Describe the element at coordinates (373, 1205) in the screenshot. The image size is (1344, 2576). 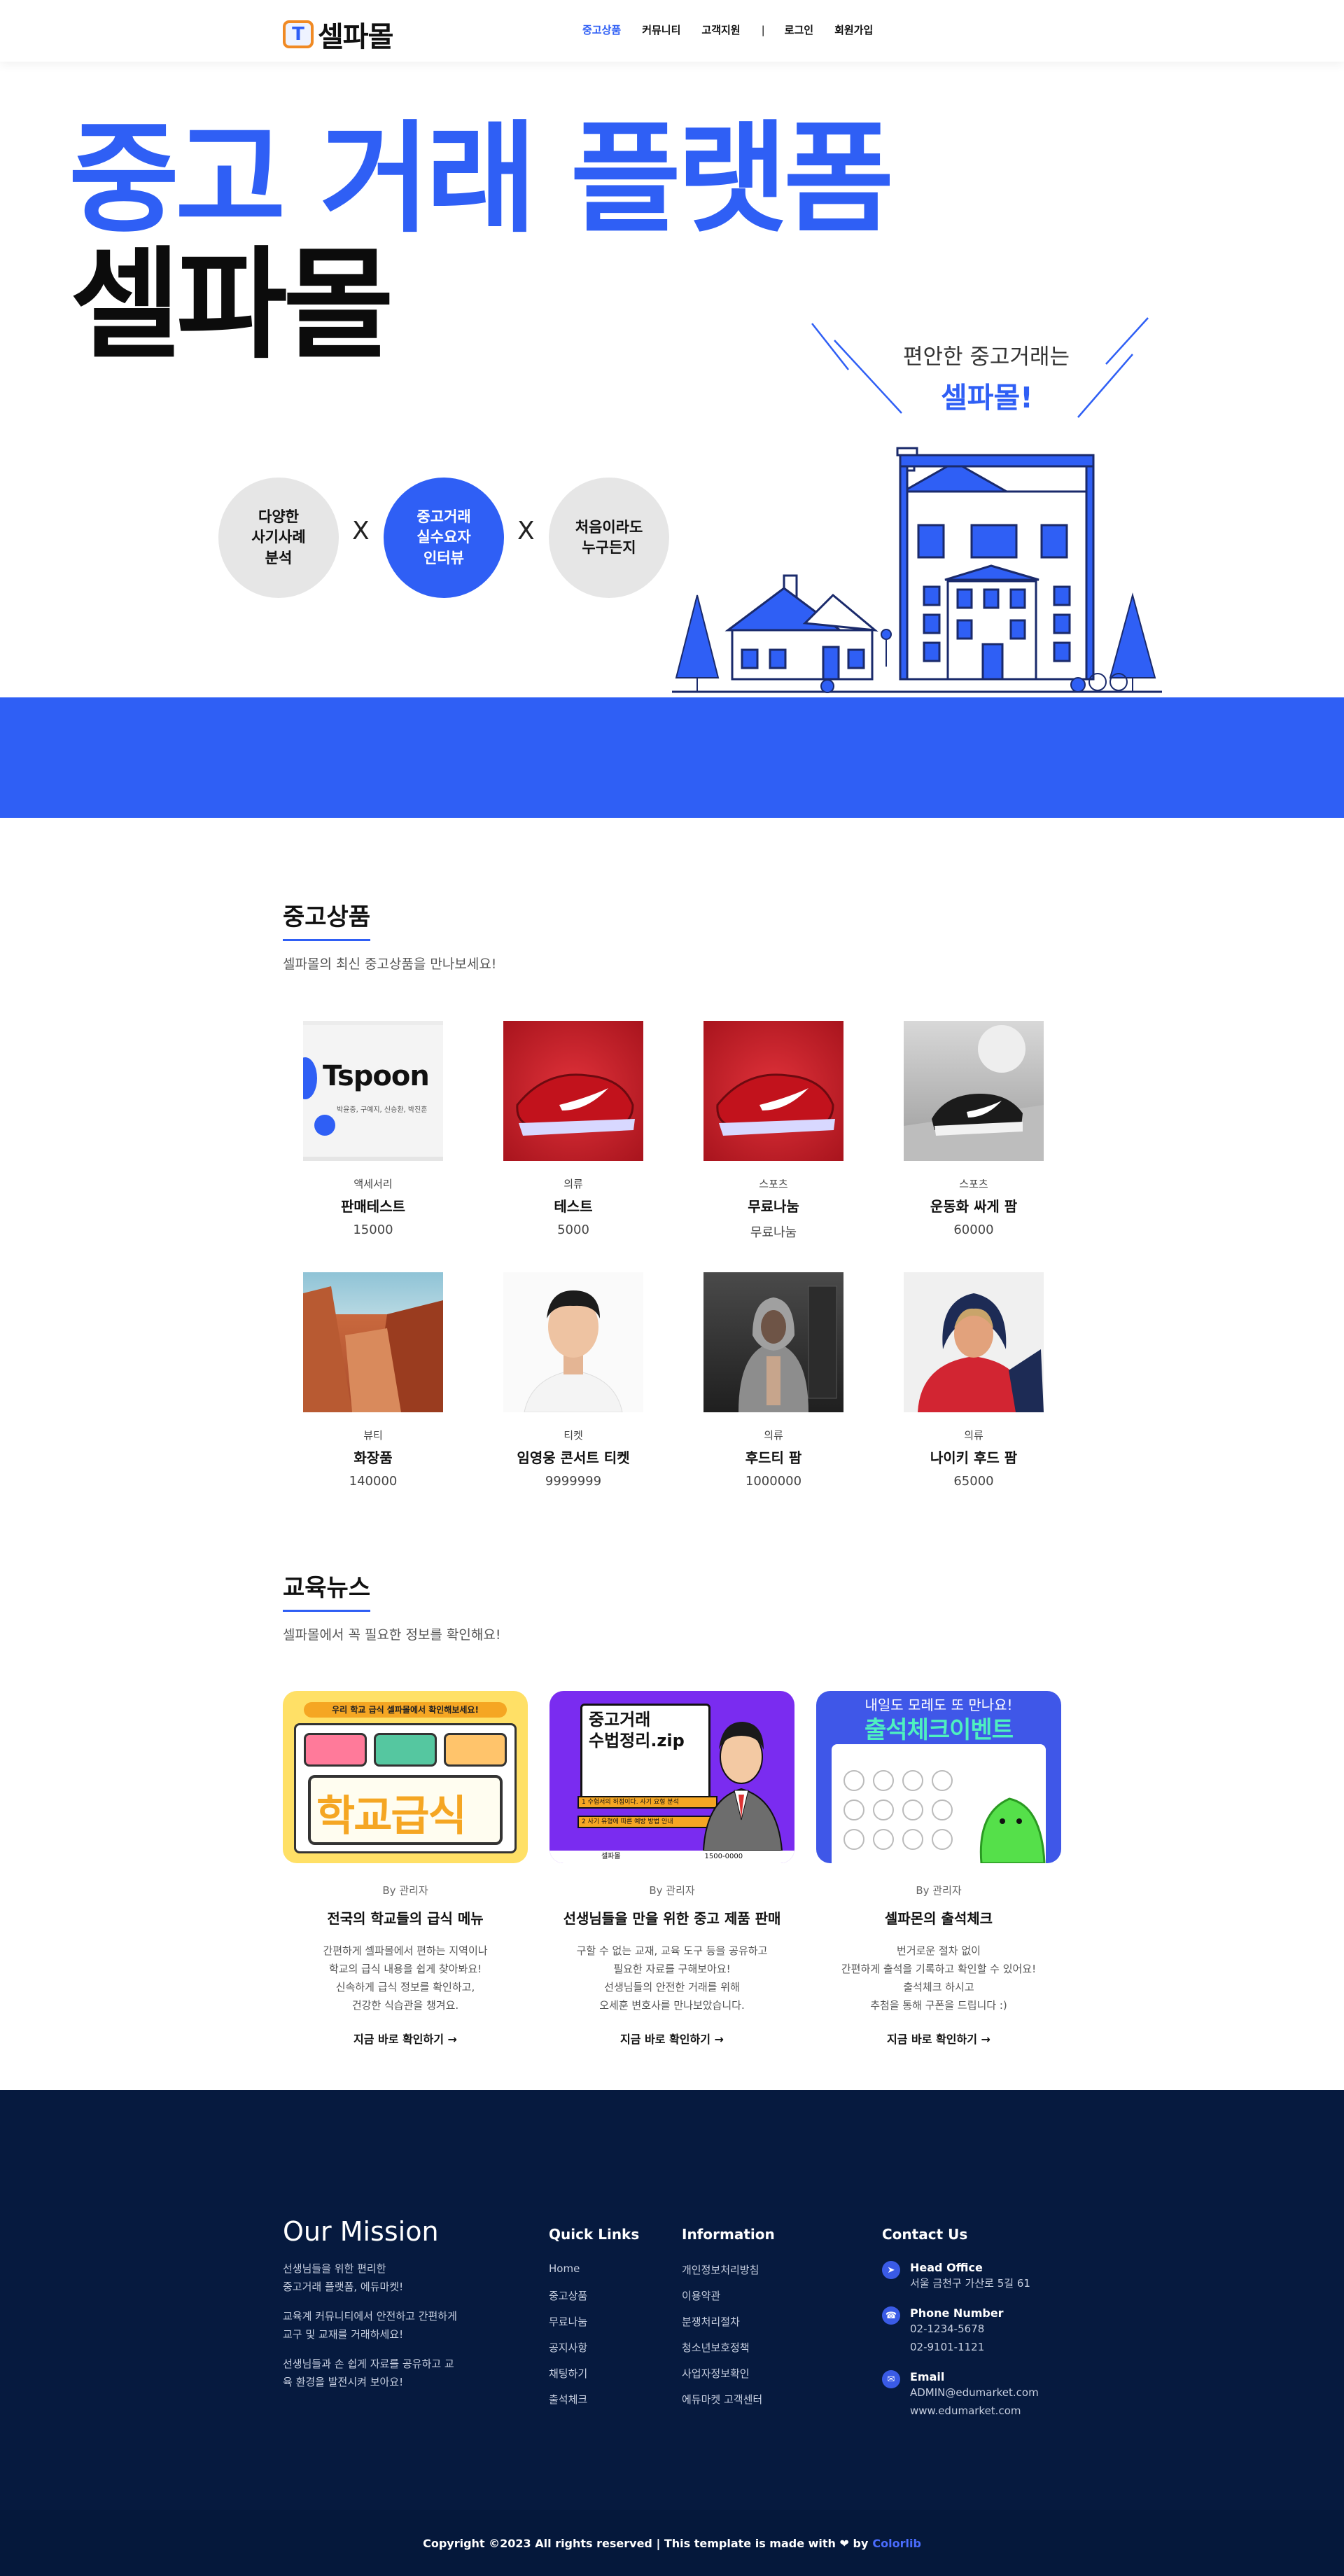
I see `product-name: 판매테스트` at that location.